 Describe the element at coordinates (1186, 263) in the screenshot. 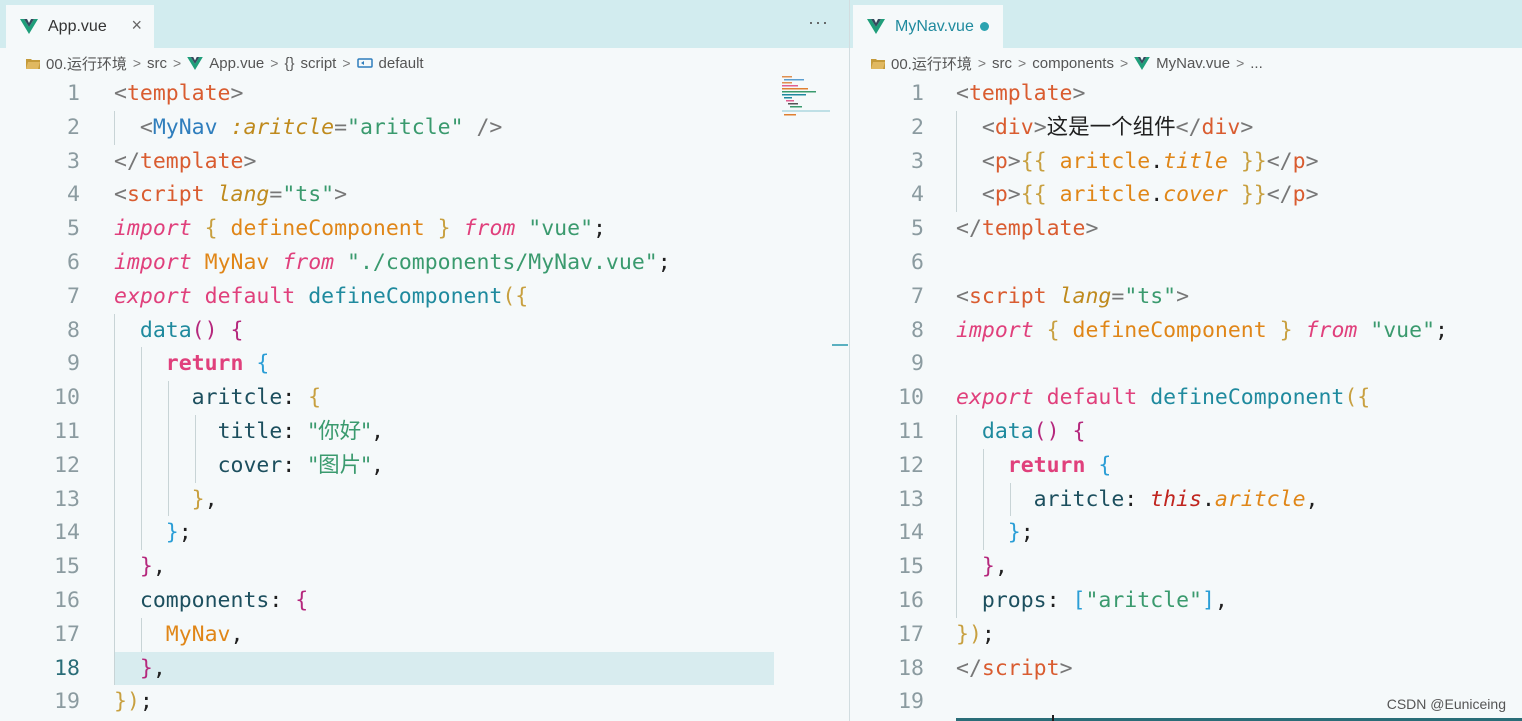

I see `code-line: 6` at that location.